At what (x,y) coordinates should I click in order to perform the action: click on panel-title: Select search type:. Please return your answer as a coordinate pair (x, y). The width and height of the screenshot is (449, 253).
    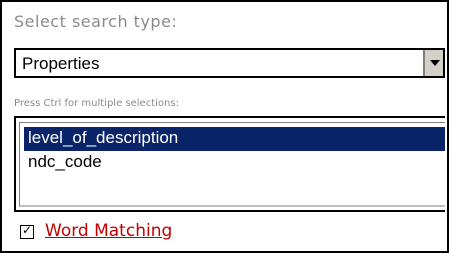
    Looking at the image, I should click on (96, 21).